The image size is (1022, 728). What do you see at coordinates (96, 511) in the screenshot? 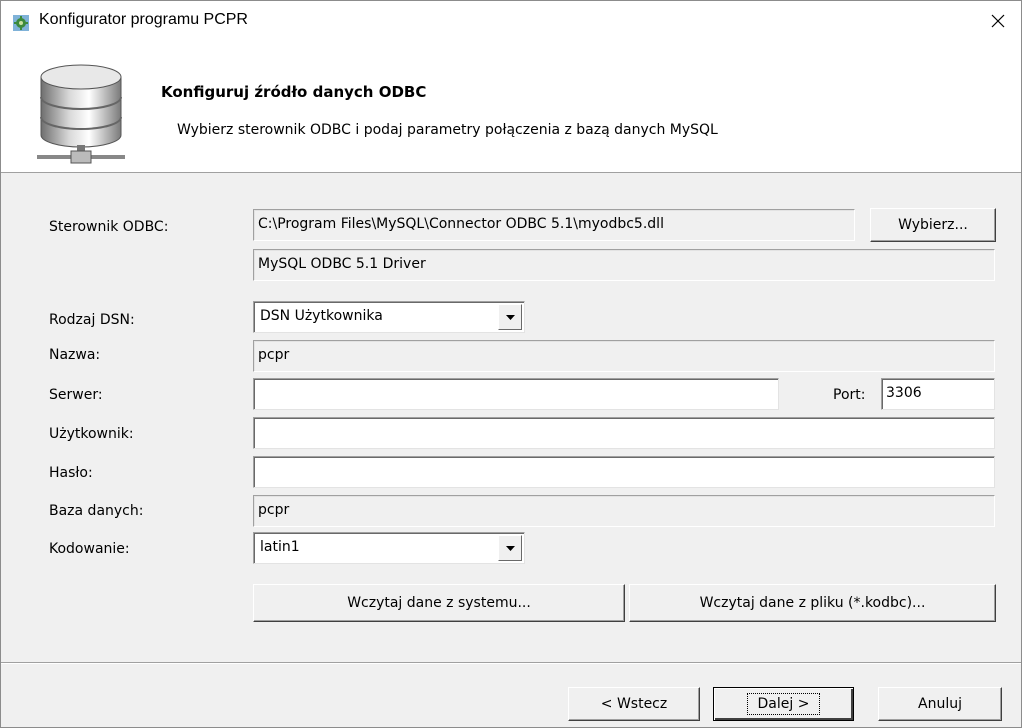
I see `database-label: Baza danych:` at bounding box center [96, 511].